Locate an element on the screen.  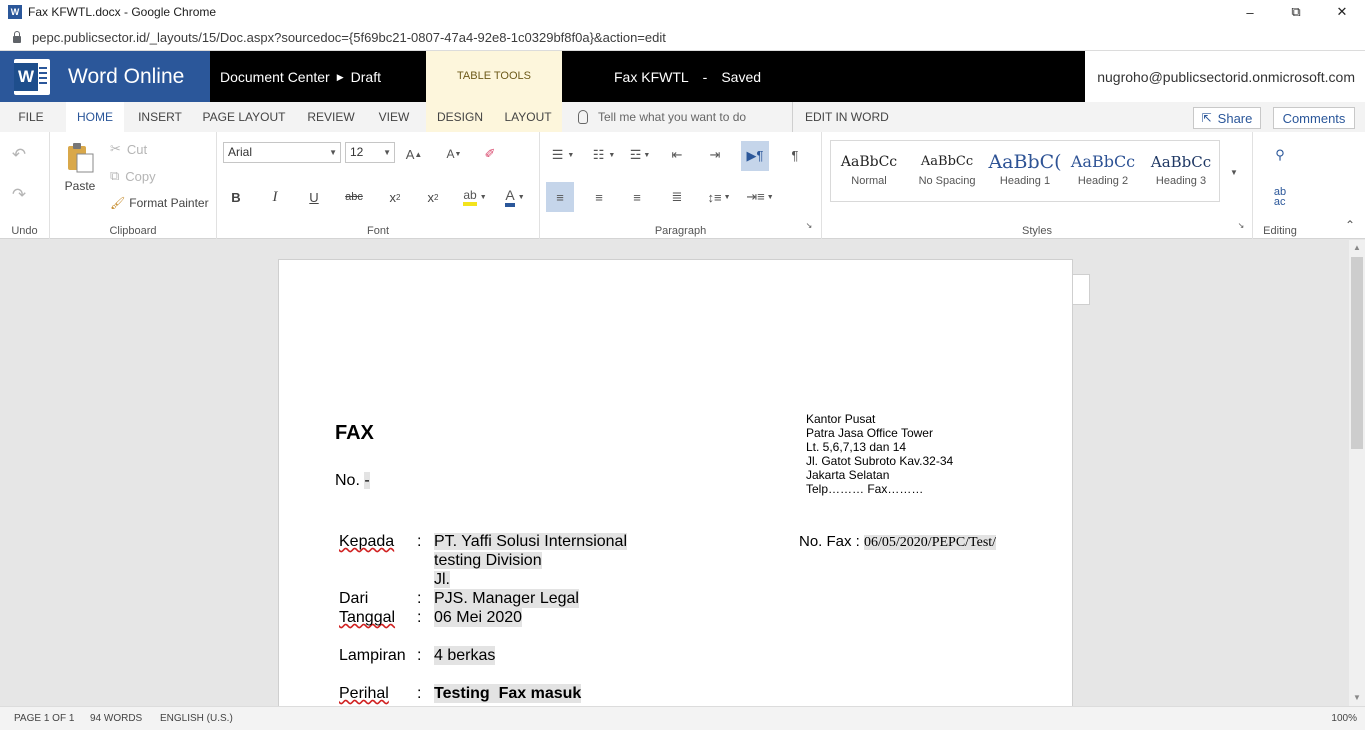
scroll-down-arrow-icon: ▼ is located at coordinates (1357, 698).